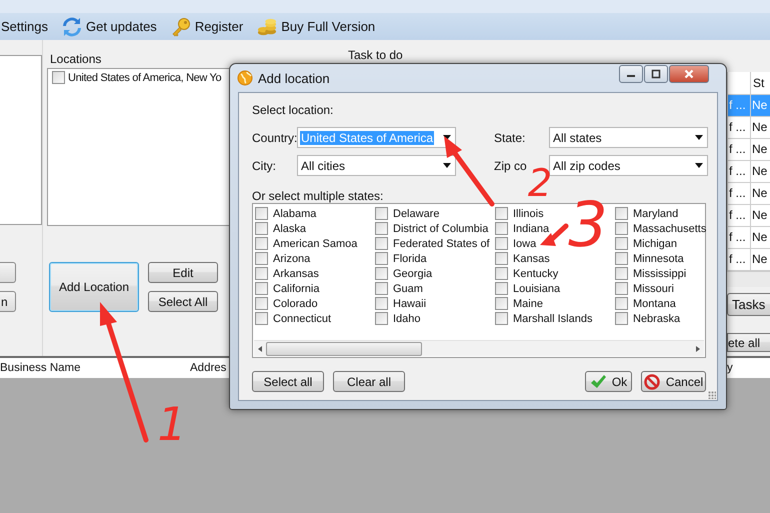 This screenshot has height=513, width=770. What do you see at coordinates (294, 214) in the screenshot?
I see `state-label: Alabama` at bounding box center [294, 214].